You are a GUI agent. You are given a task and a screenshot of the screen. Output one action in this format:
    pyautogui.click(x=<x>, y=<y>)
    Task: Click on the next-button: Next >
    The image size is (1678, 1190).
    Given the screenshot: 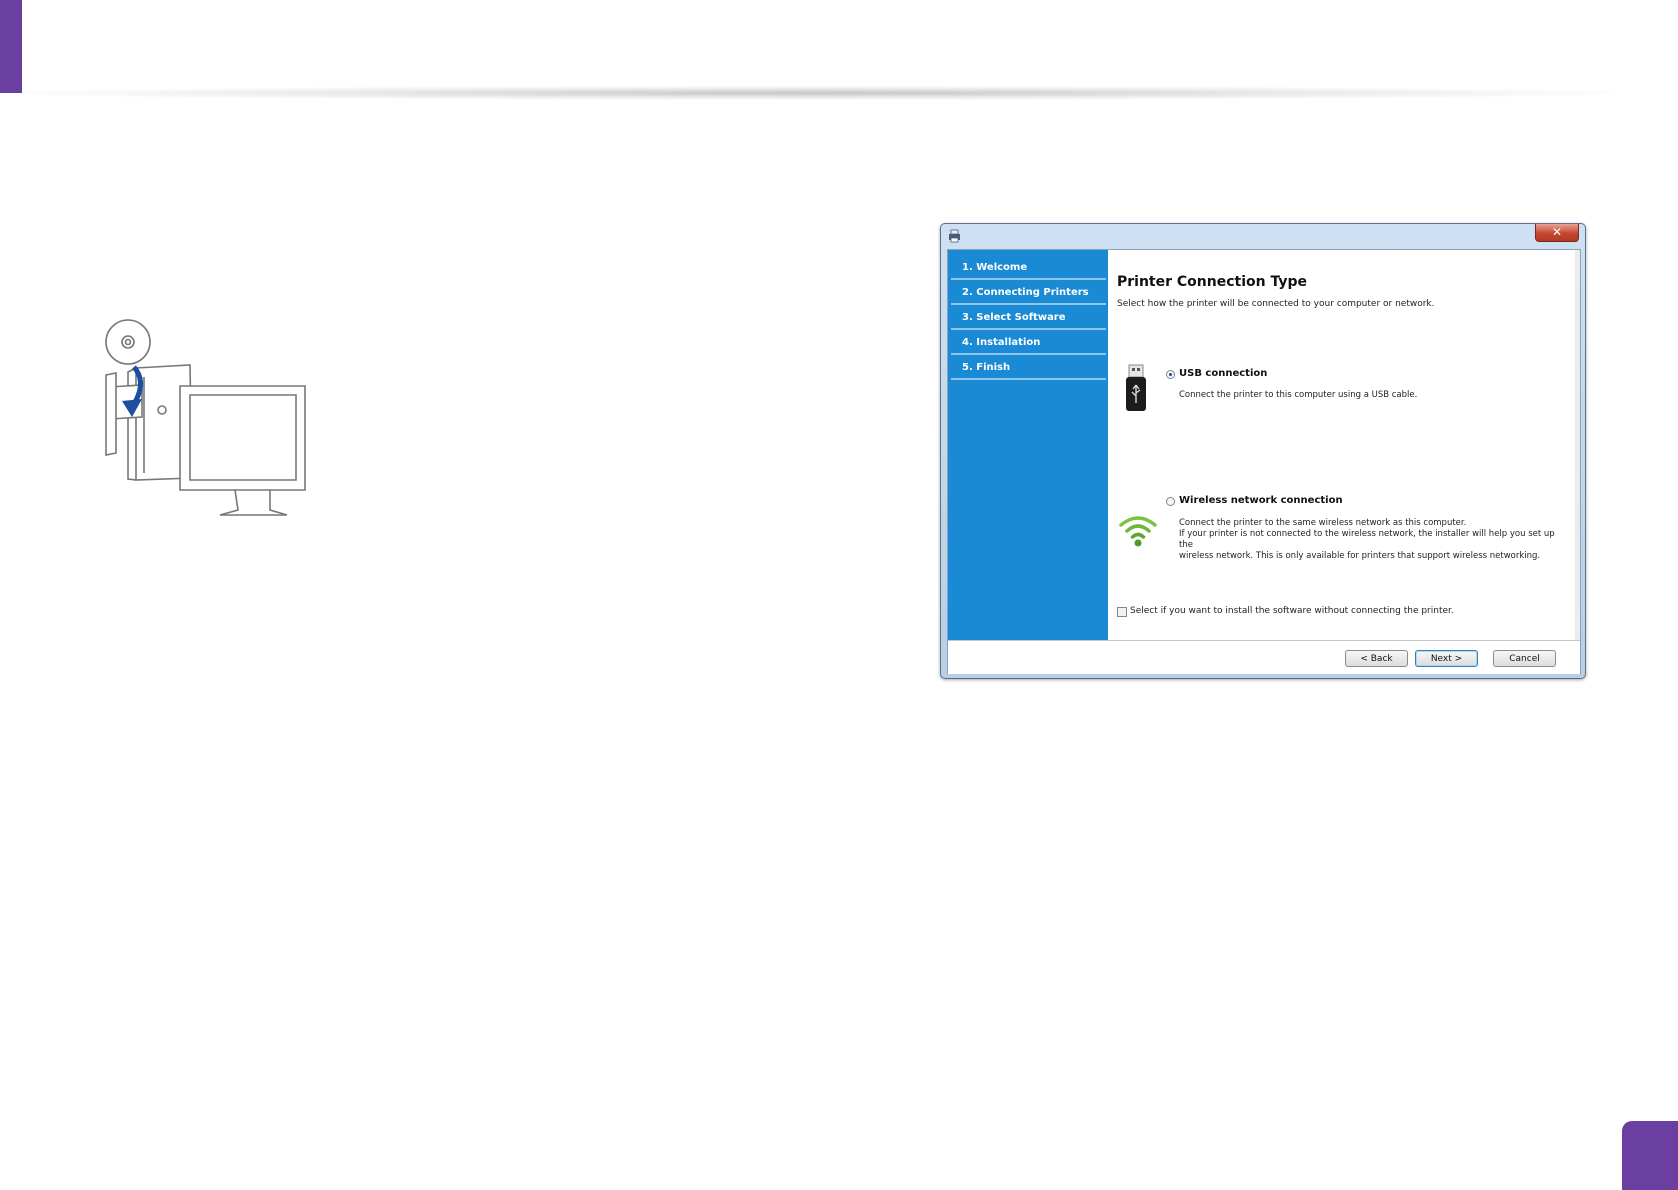 What is the action you would take?
    pyautogui.click(x=1446, y=658)
    